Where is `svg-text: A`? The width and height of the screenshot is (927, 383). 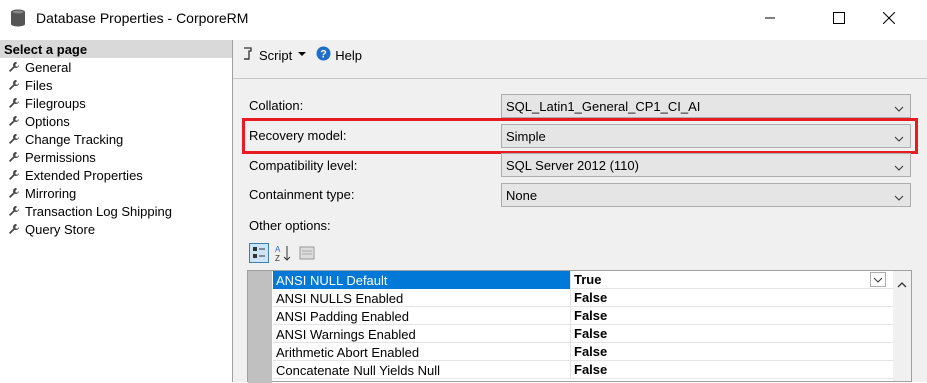
svg-text: A is located at coordinates (278, 249).